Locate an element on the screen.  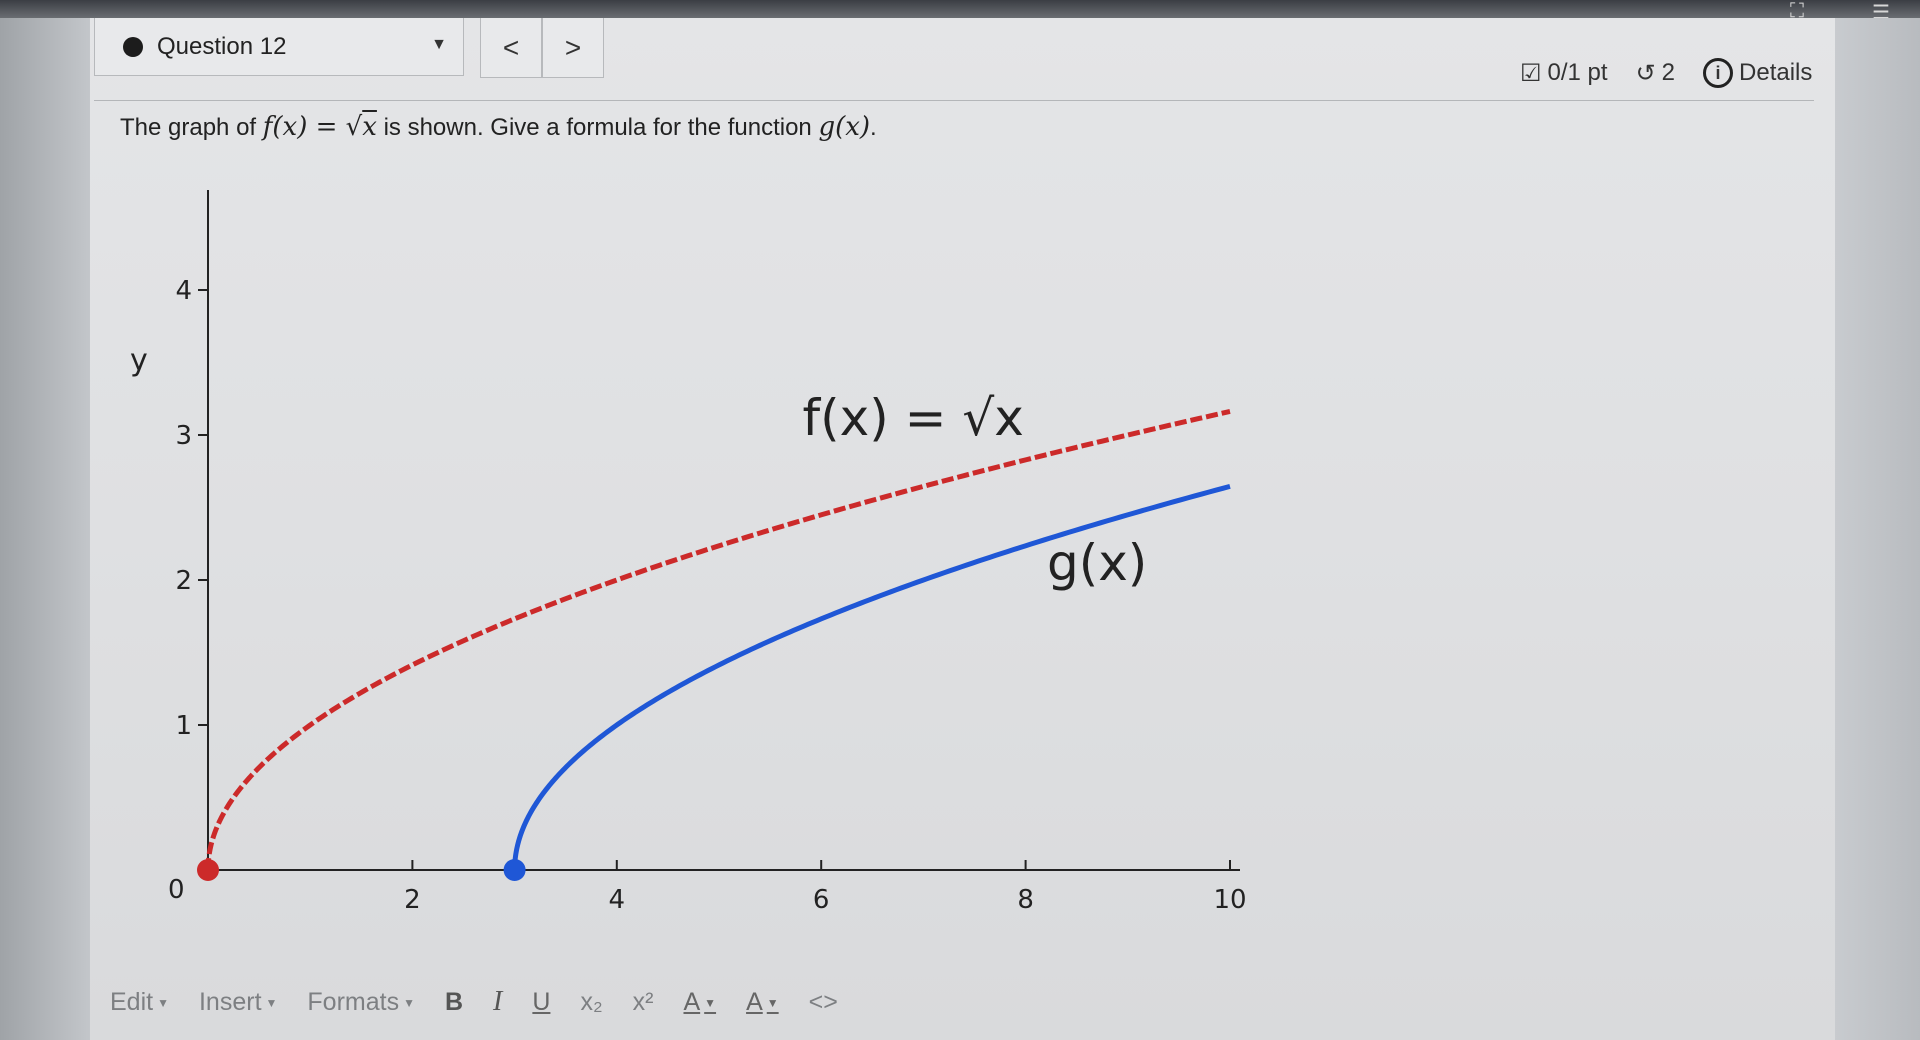
question-selector: Question 12 ▼ is located at coordinates (279, 47).